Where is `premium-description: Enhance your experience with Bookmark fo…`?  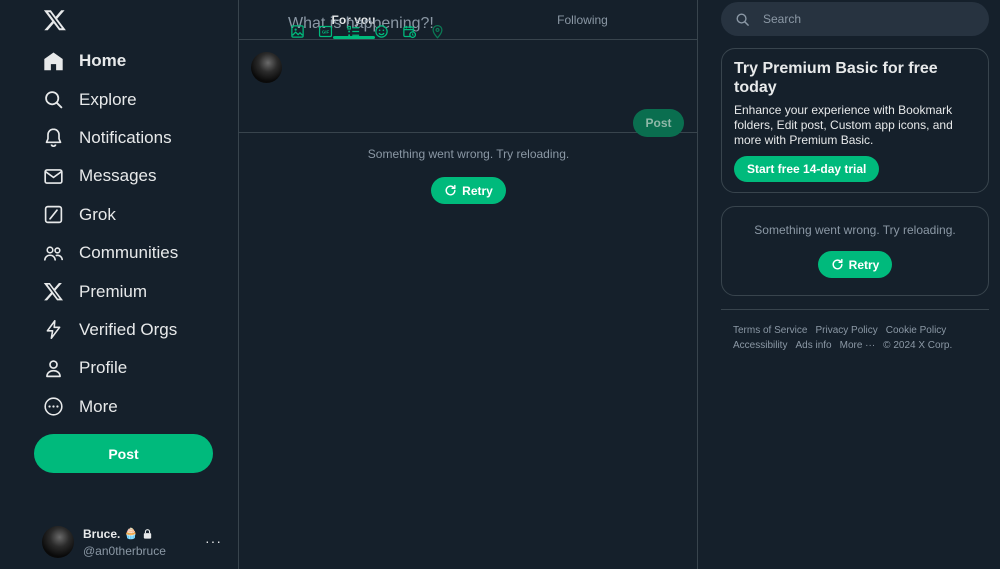 premium-description: Enhance your experience with Bookmark fo… is located at coordinates (843, 125).